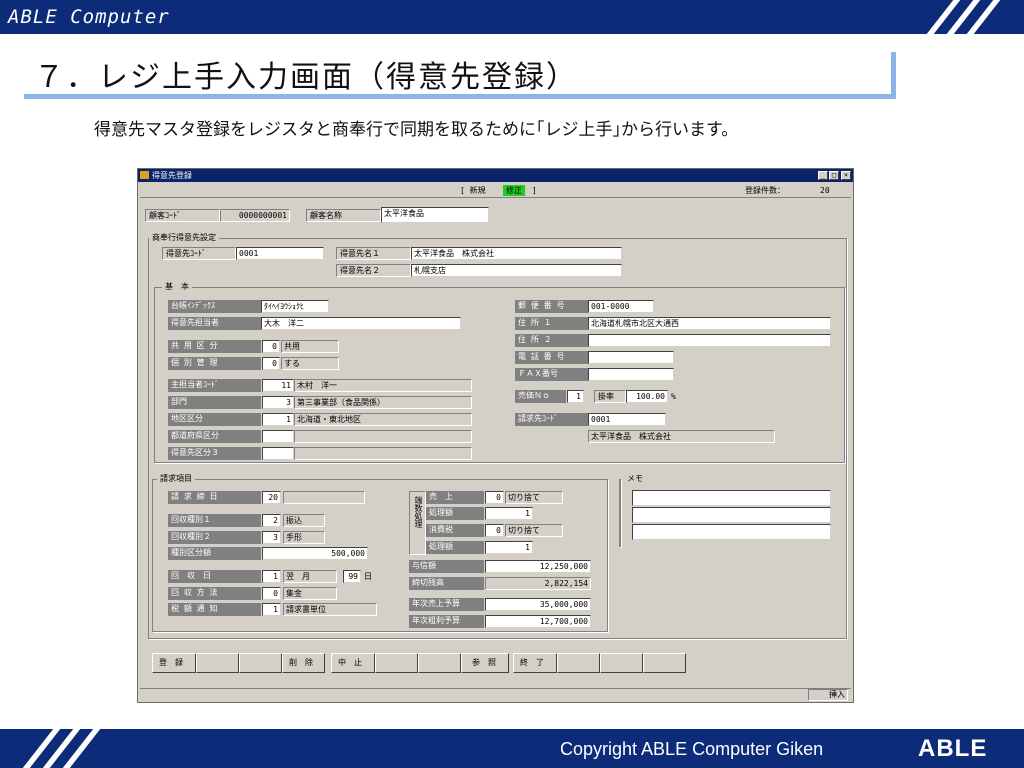  Describe the element at coordinates (834, 175) in the screenshot. I see `maximize-icon: □` at that location.